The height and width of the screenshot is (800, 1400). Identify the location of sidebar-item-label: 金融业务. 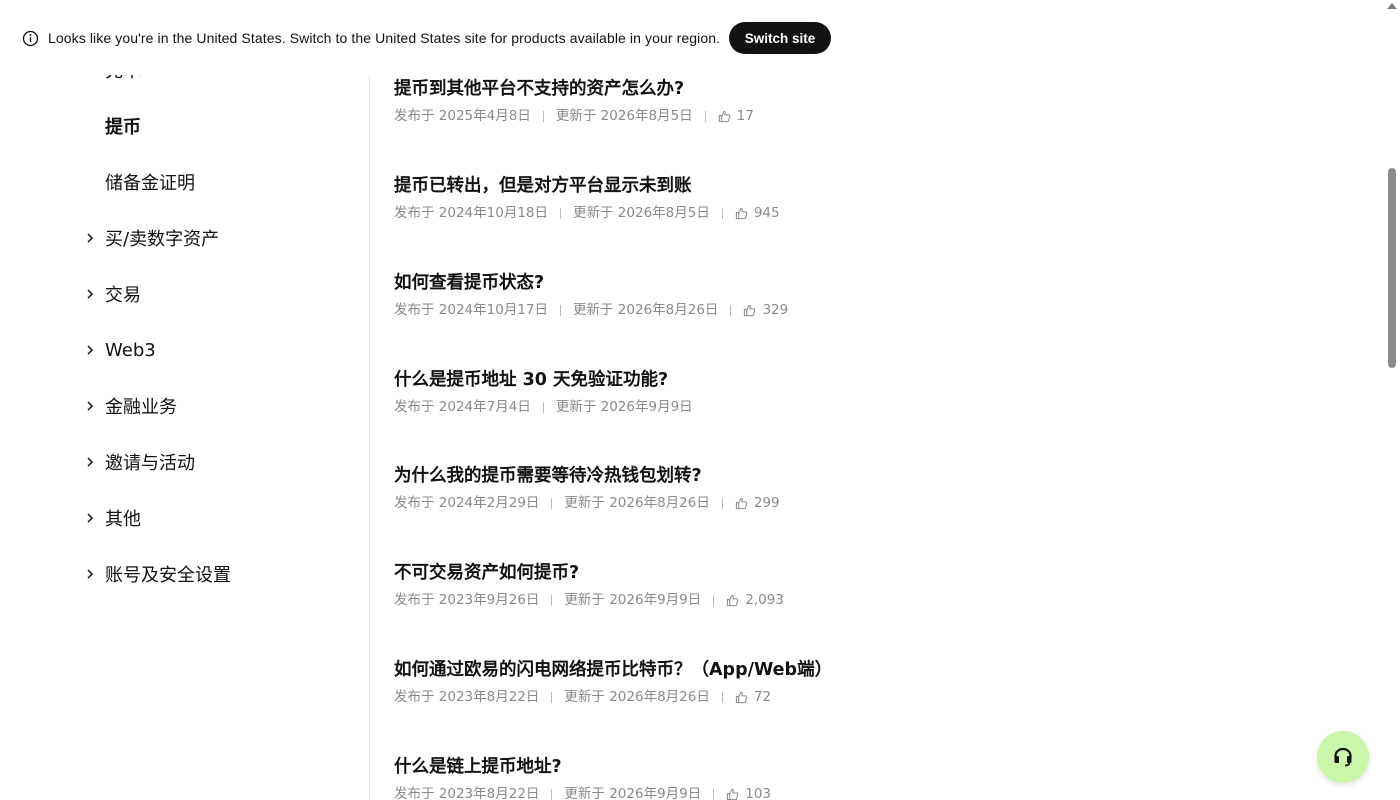
(141, 407).